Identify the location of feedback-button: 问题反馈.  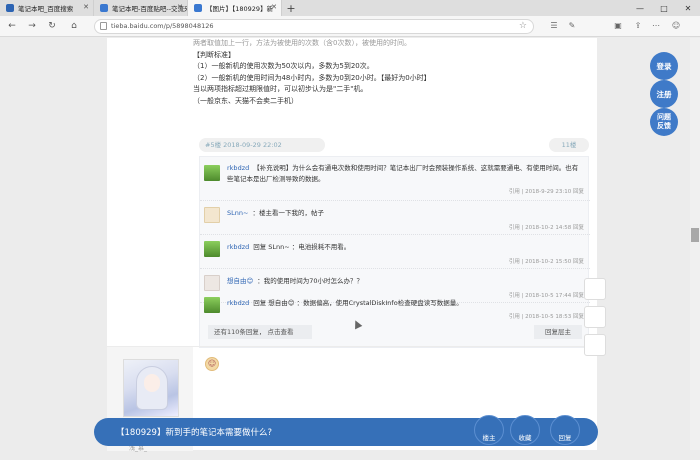
(664, 122).